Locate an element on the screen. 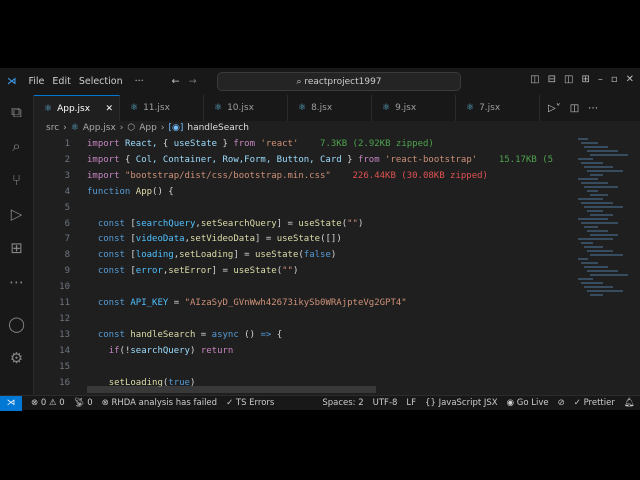 The width and height of the screenshot is (640, 480). toggle-panel-icon: ⊟ is located at coordinates (552, 79).